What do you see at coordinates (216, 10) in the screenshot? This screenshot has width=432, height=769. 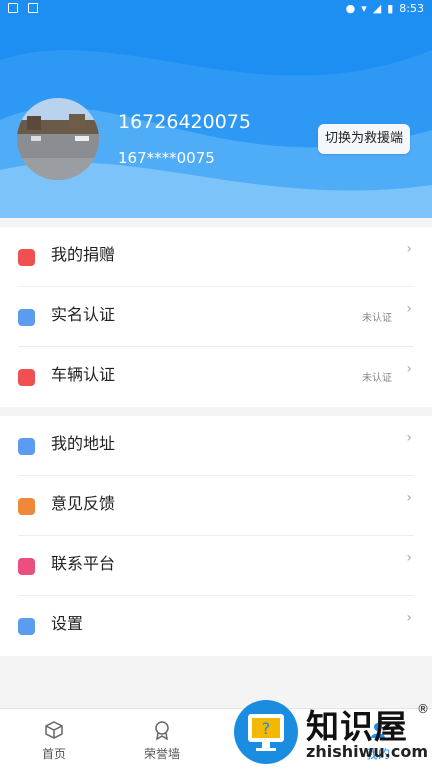 I see `status-bar: ● ▾ ◢ ▮ 8:53` at bounding box center [216, 10].